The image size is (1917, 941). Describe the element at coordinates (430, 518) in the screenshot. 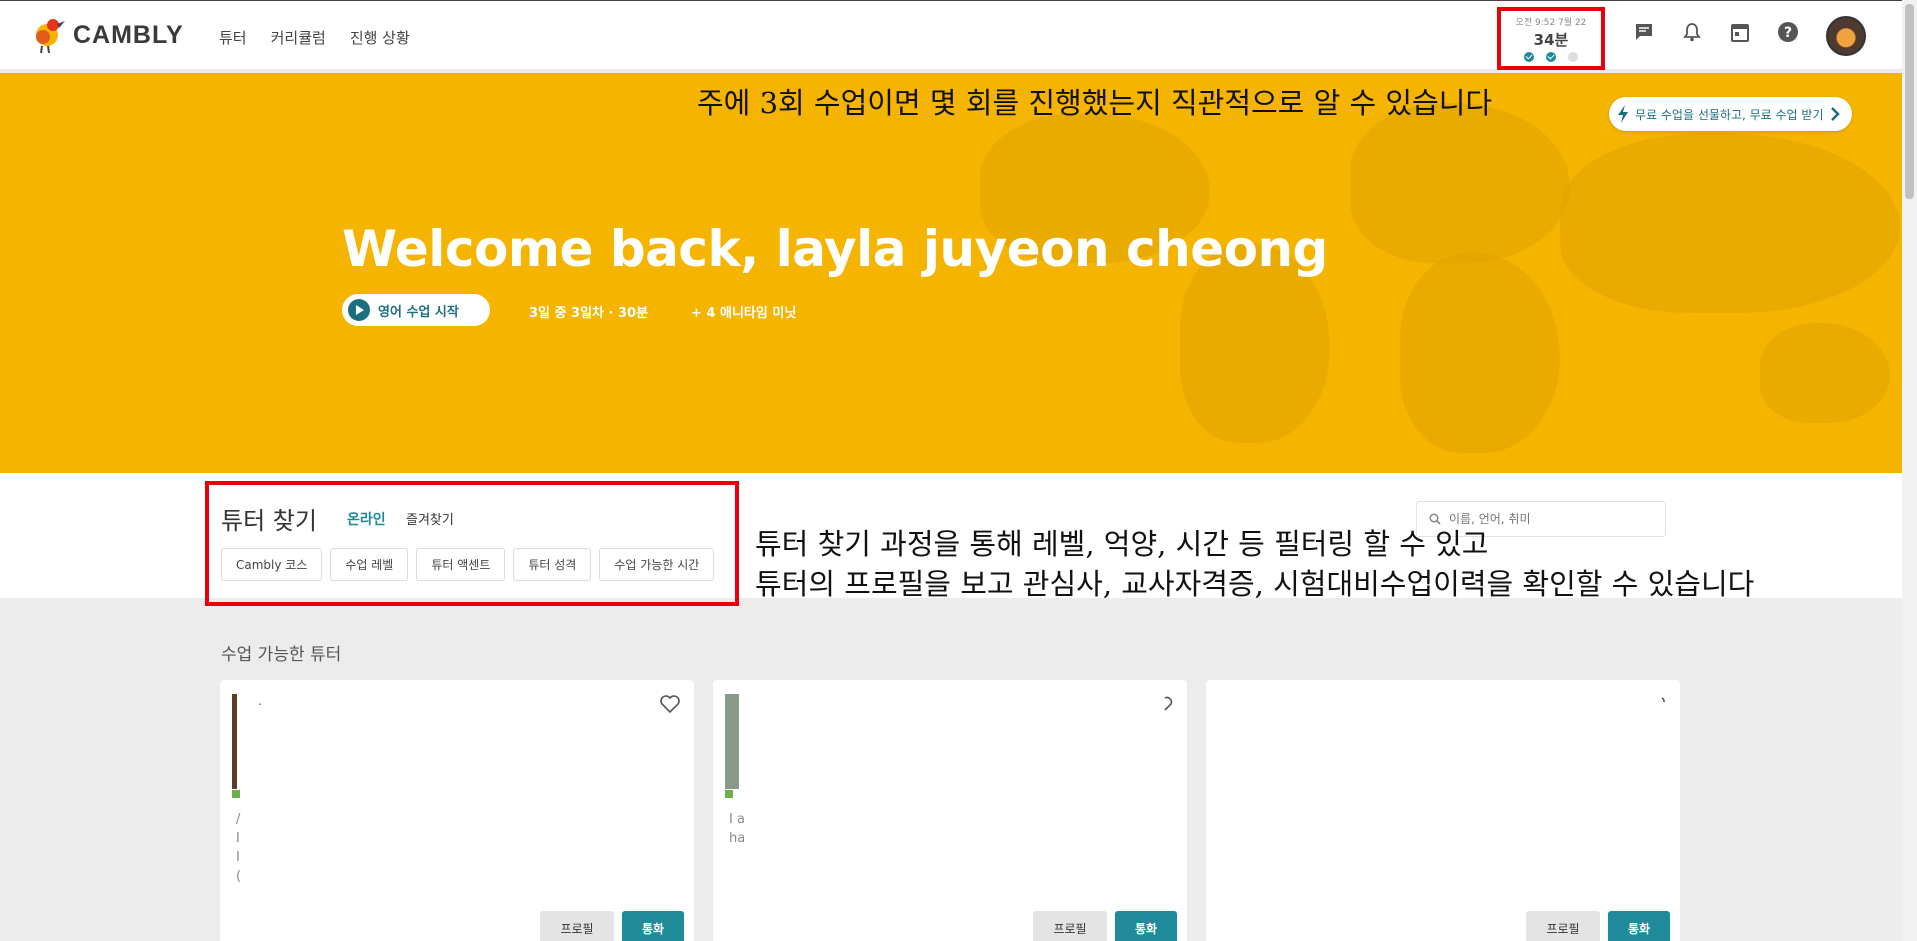

I see `tab-favorites: 즐겨찾기` at that location.